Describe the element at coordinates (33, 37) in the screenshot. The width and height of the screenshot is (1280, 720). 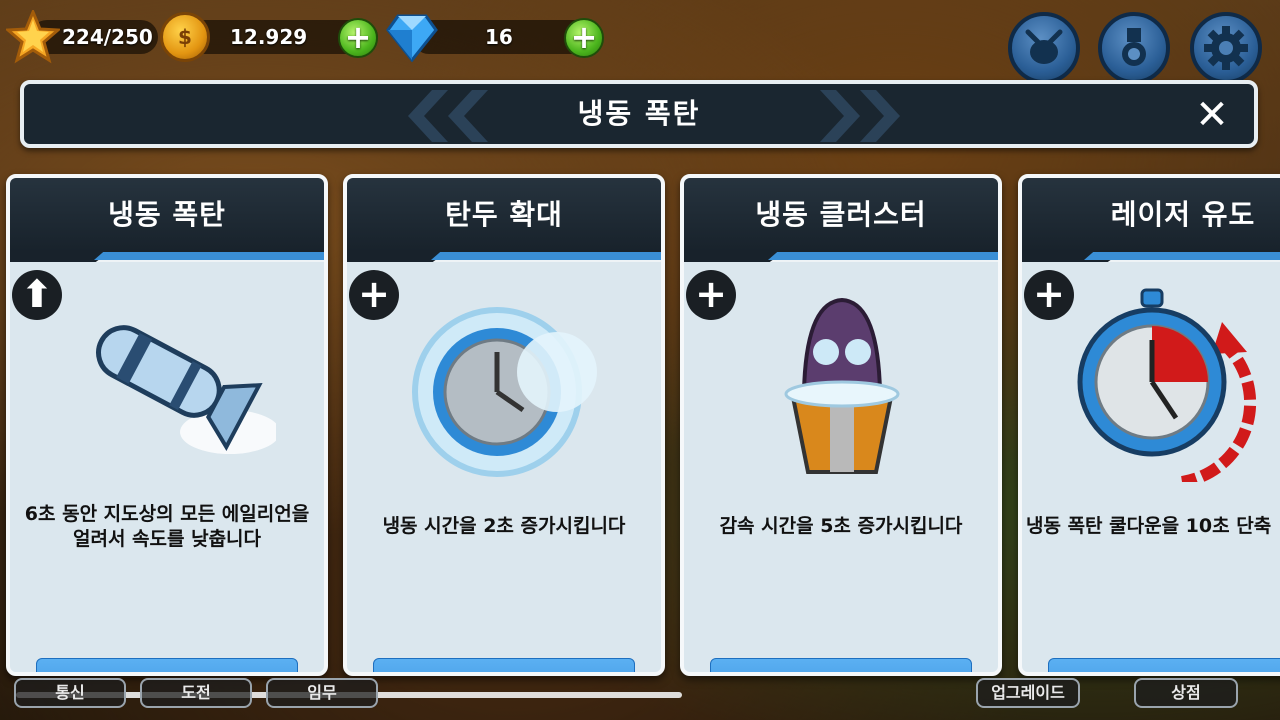
I see `star-icon` at that location.